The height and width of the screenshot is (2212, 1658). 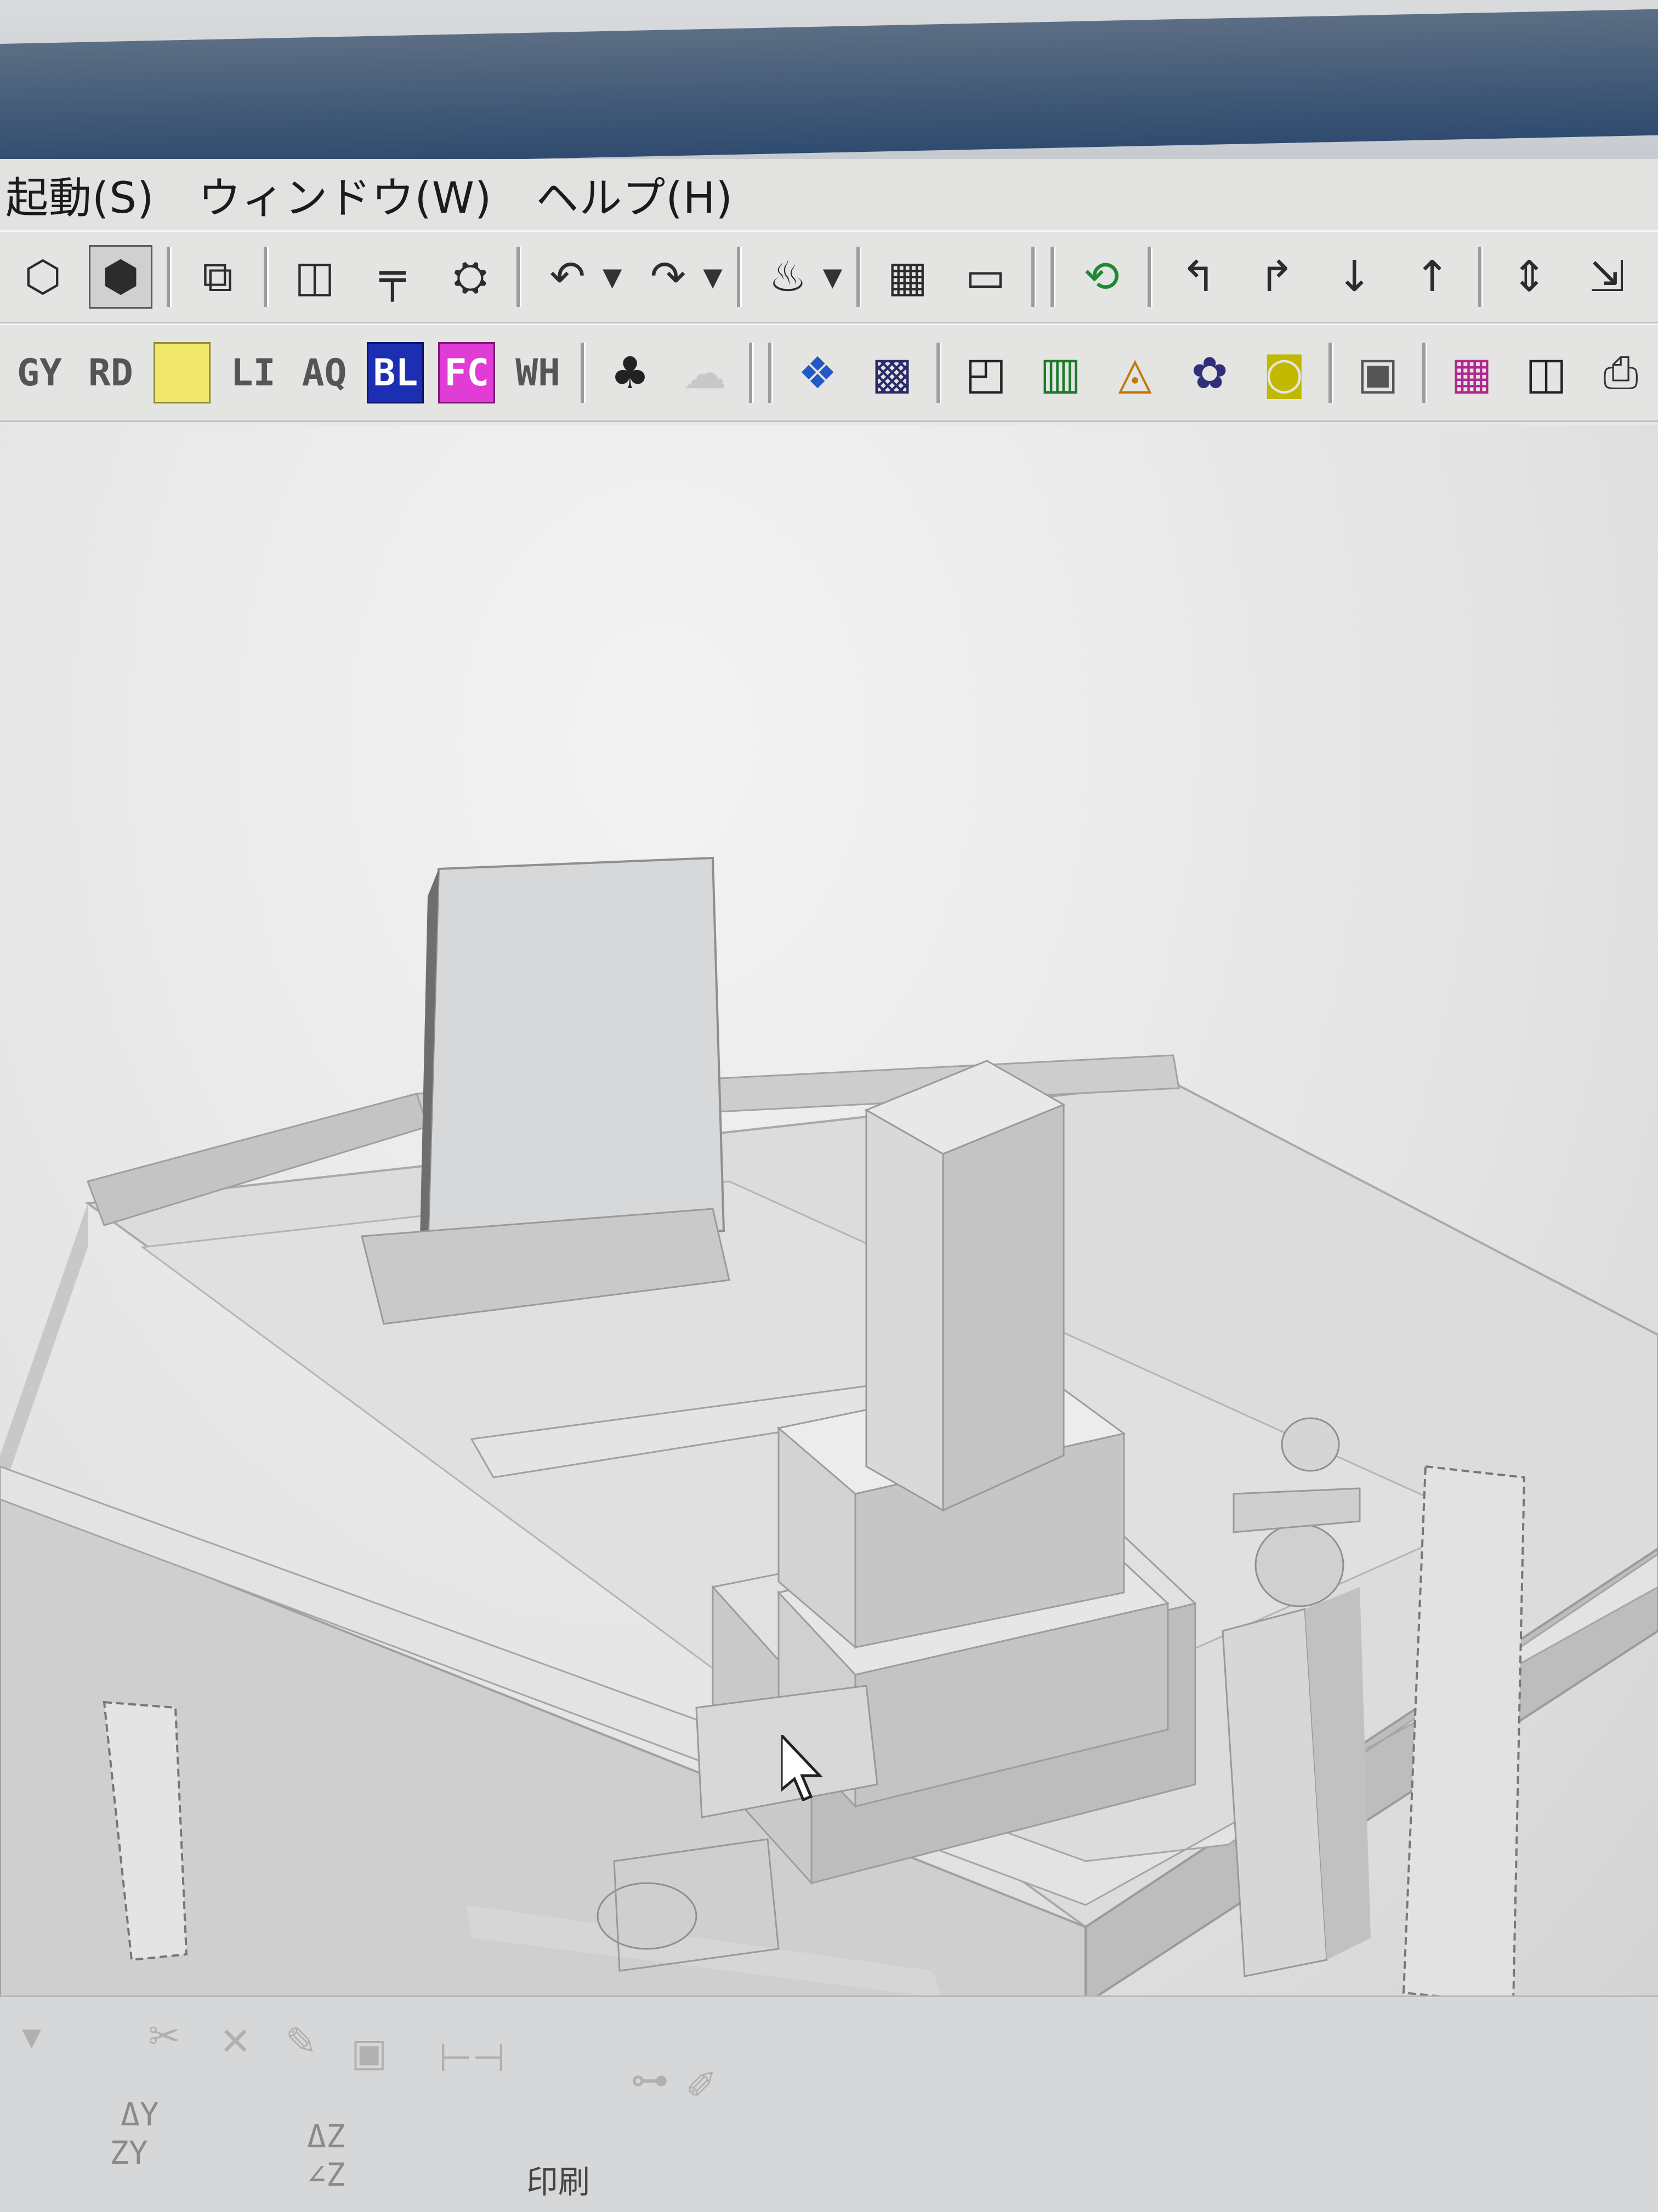 I want to click on wireframe-view-icon: ⬡, so click(x=43, y=277).